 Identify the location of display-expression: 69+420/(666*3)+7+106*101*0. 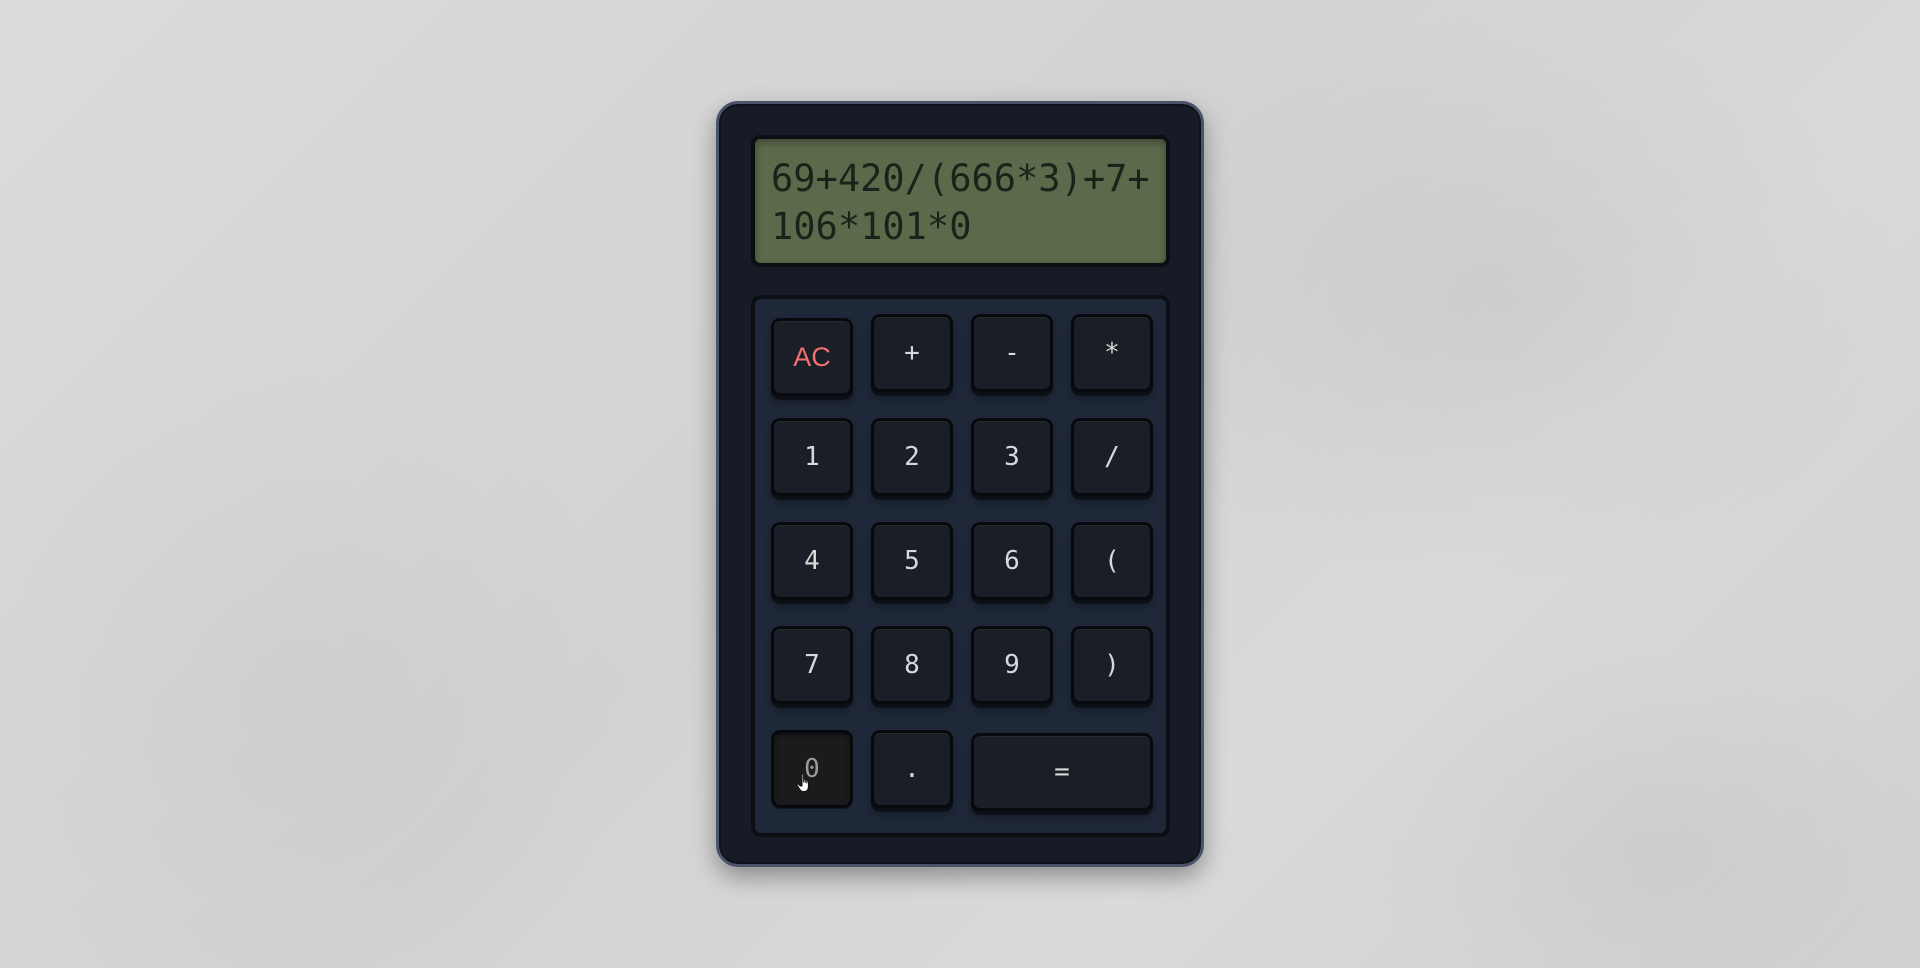
(960, 202).